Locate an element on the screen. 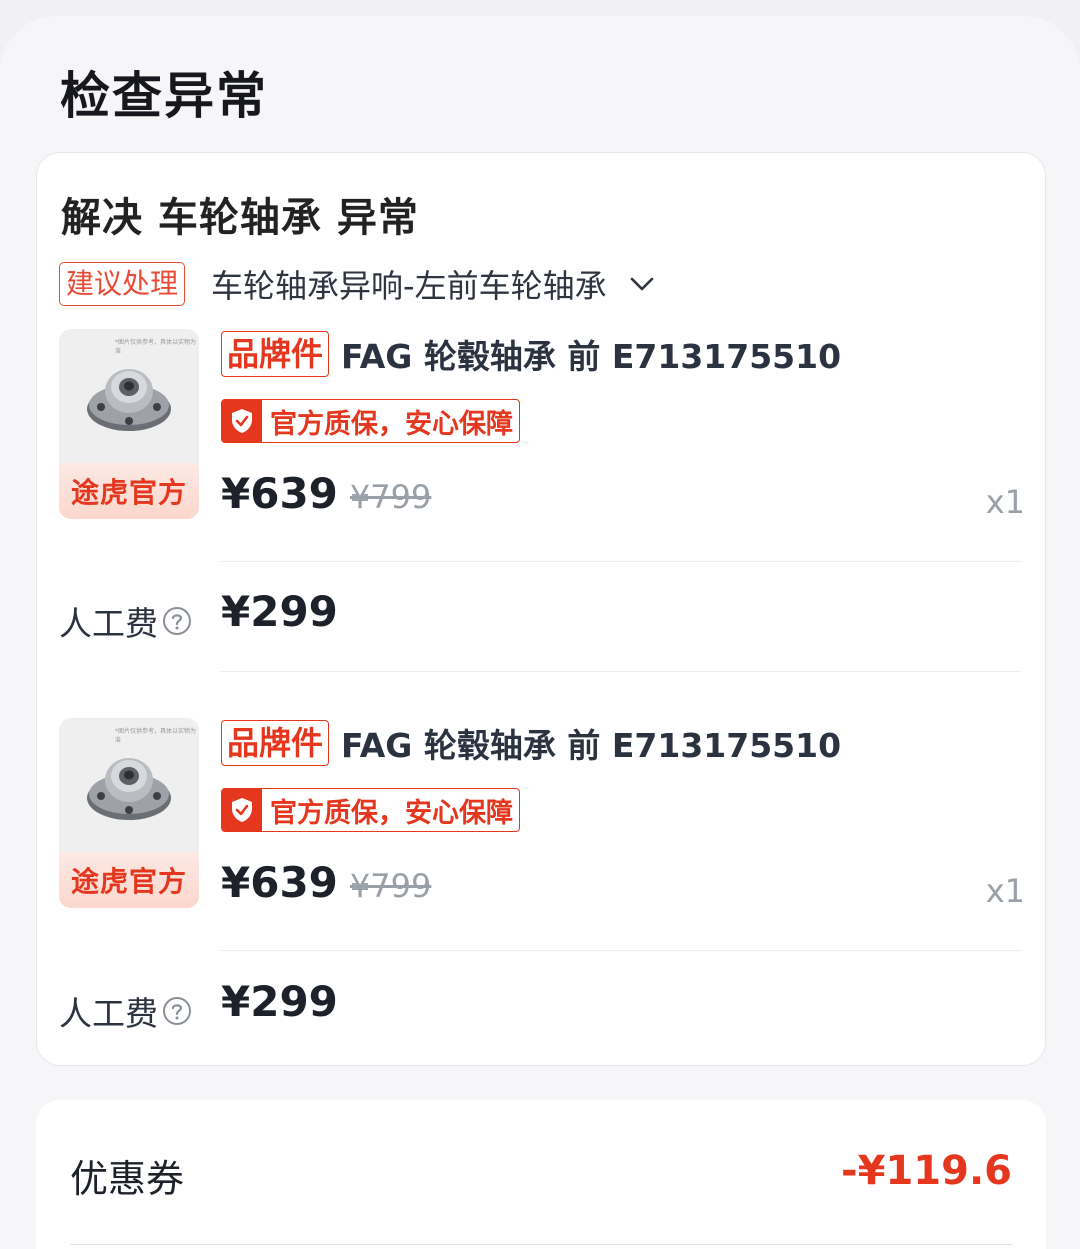 The width and height of the screenshot is (1080, 1249). coupon-label: 优惠券 is located at coordinates (127, 1179).